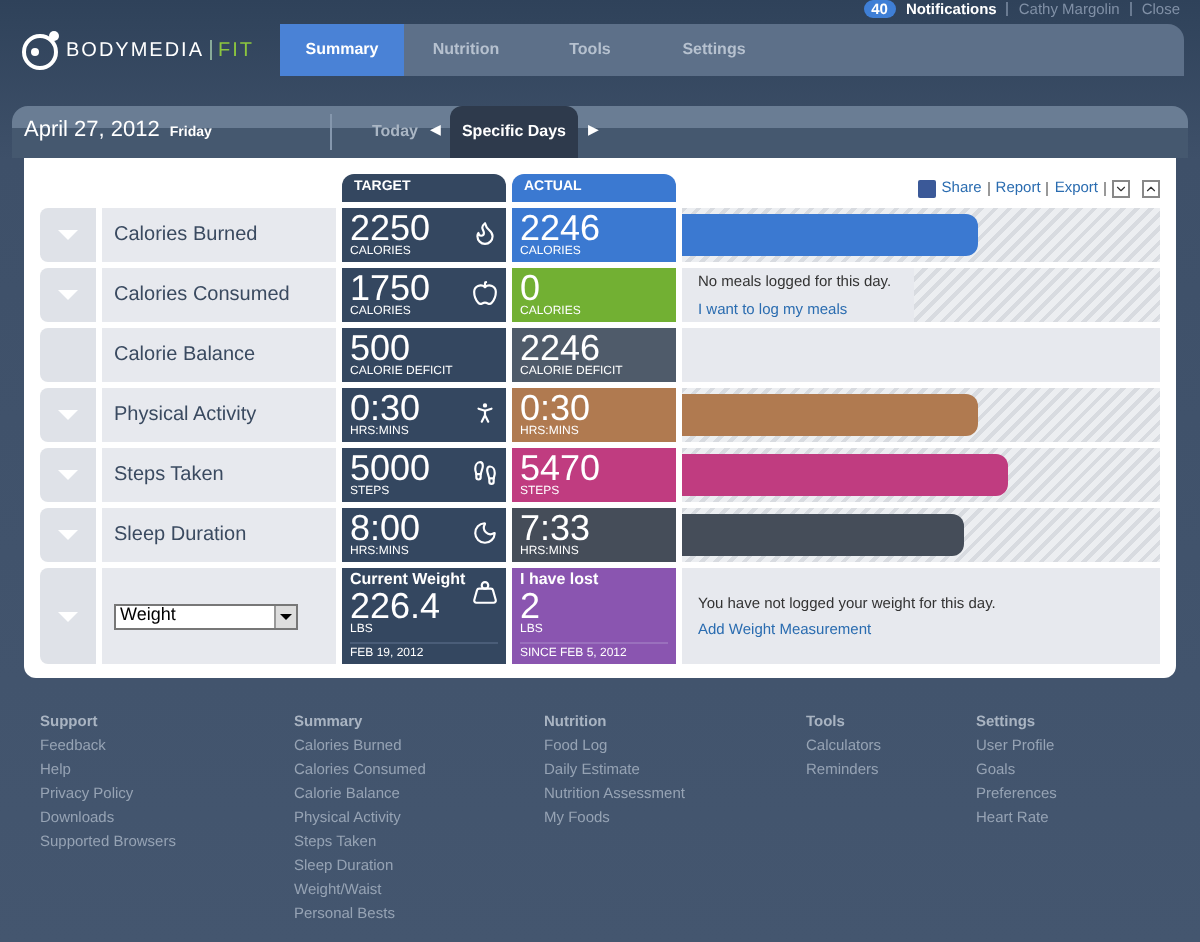 The width and height of the screenshot is (1200, 942). I want to click on nav-tab: Settings, so click(714, 50).